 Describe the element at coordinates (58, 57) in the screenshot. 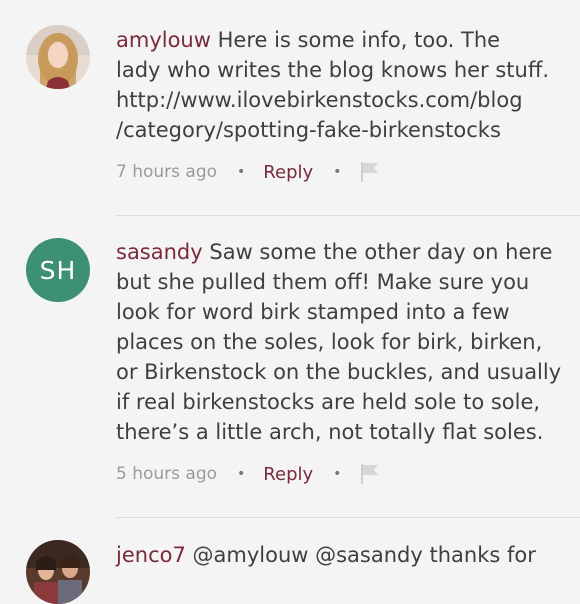

I see `avatar-amylouw` at that location.